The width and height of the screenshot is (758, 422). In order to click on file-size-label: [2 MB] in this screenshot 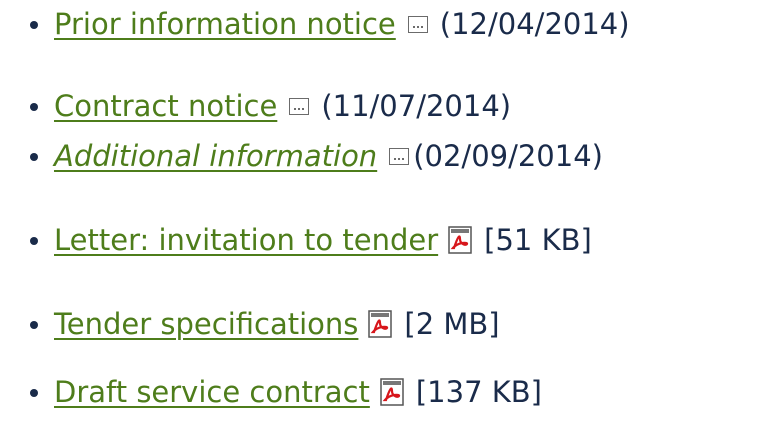, I will do `click(452, 324)`.